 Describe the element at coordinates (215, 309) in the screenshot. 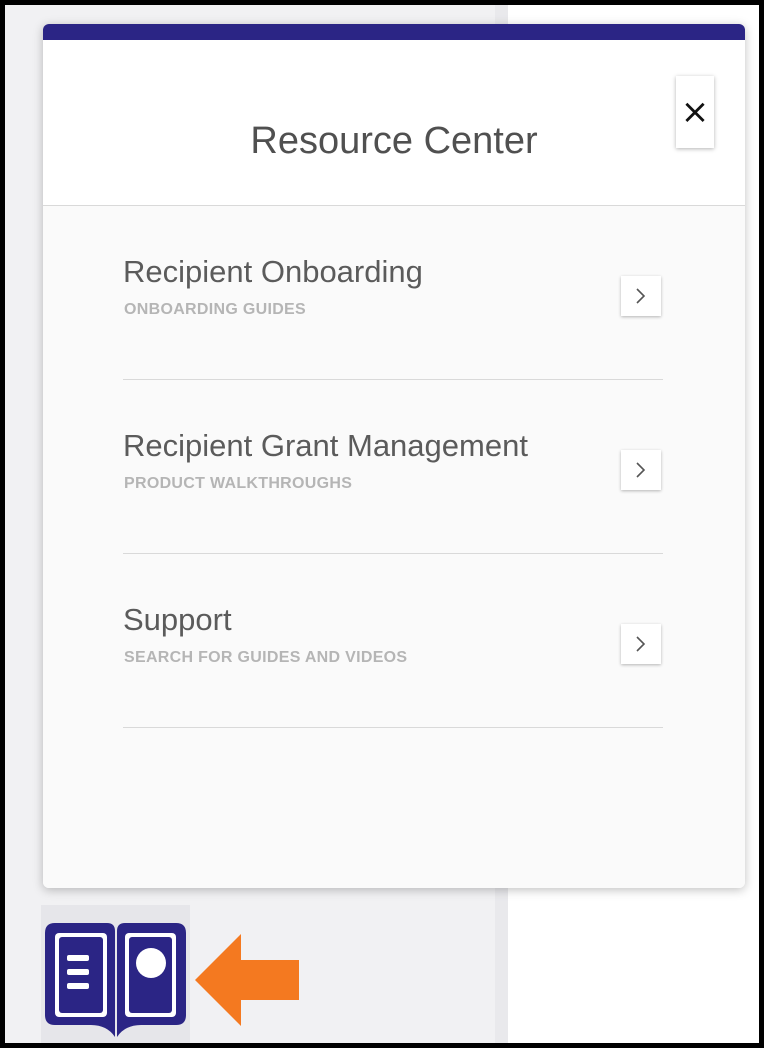

I see `menu-item-subtitle: ONBOARDING GUIDES` at that location.